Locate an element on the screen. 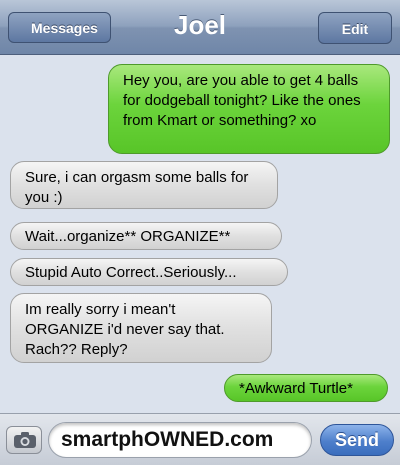 This screenshot has width=400, height=465. message-input: smartphOWNED.com is located at coordinates (180, 440).